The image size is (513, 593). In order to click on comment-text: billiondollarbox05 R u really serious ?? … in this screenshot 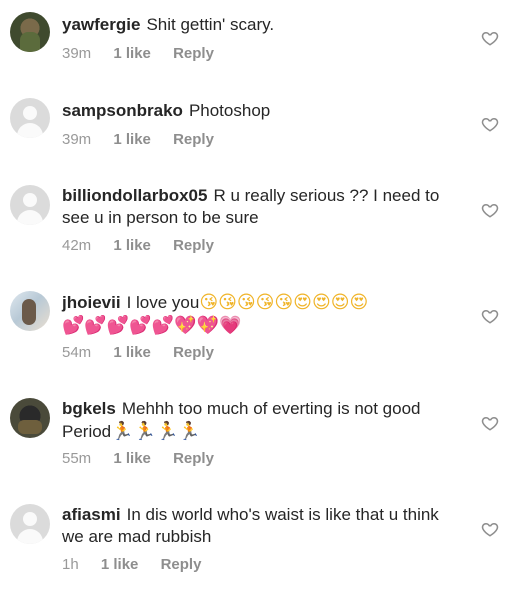, I will do `click(262, 207)`.